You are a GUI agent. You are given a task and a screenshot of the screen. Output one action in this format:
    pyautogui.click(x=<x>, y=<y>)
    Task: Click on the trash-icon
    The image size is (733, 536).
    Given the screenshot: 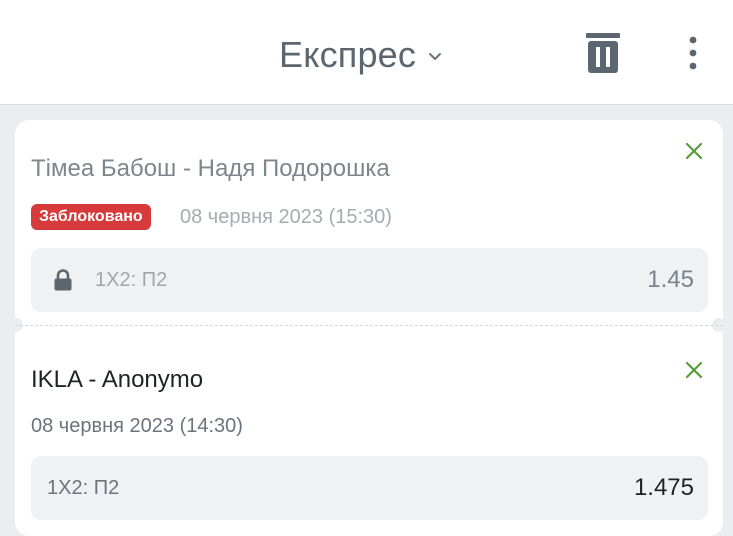 What is the action you would take?
    pyautogui.click(x=603, y=53)
    